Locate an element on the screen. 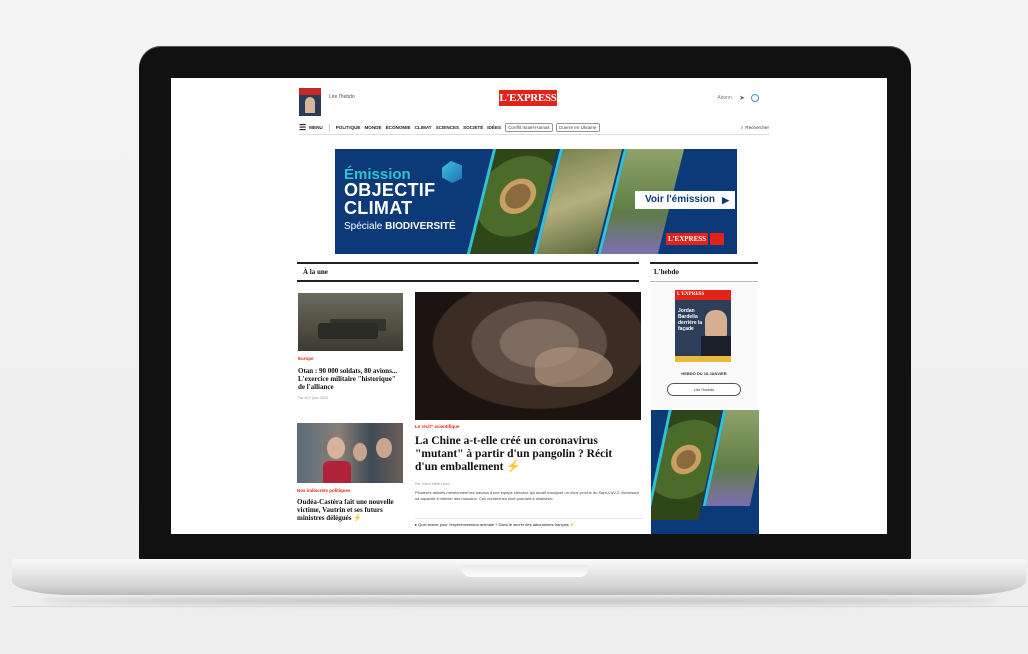 The width and height of the screenshot is (1028, 654). account-area: Abonn. ➤ is located at coordinates (738, 98).